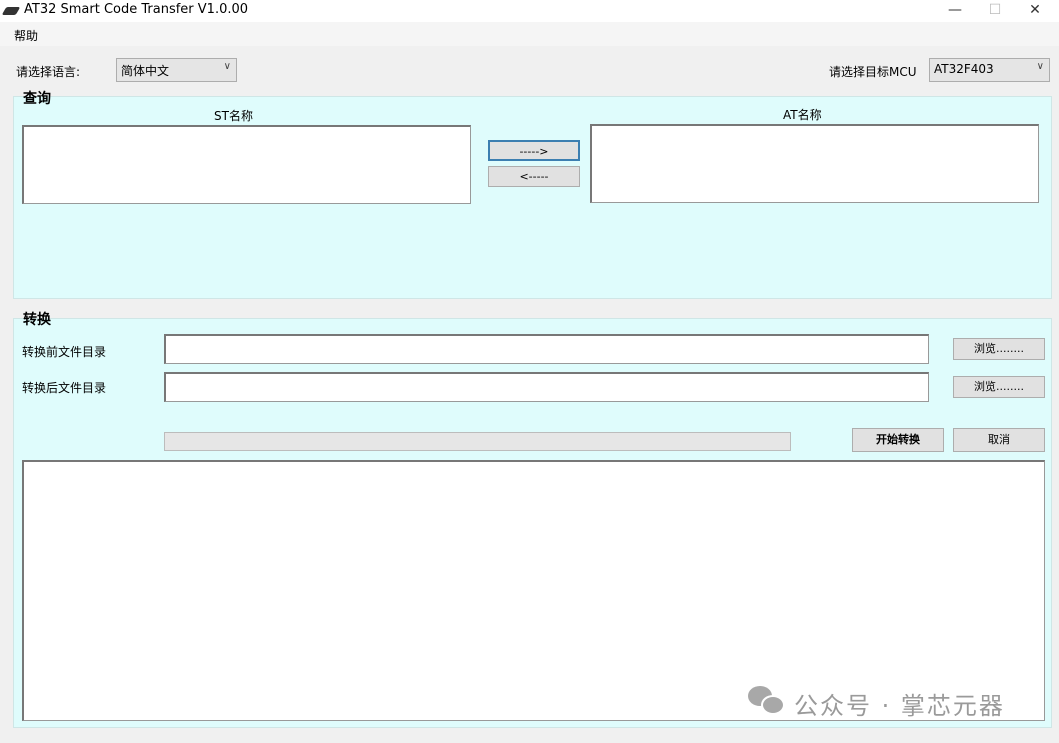  Describe the element at coordinates (768, 701) in the screenshot. I see `wechat-icon` at that location.